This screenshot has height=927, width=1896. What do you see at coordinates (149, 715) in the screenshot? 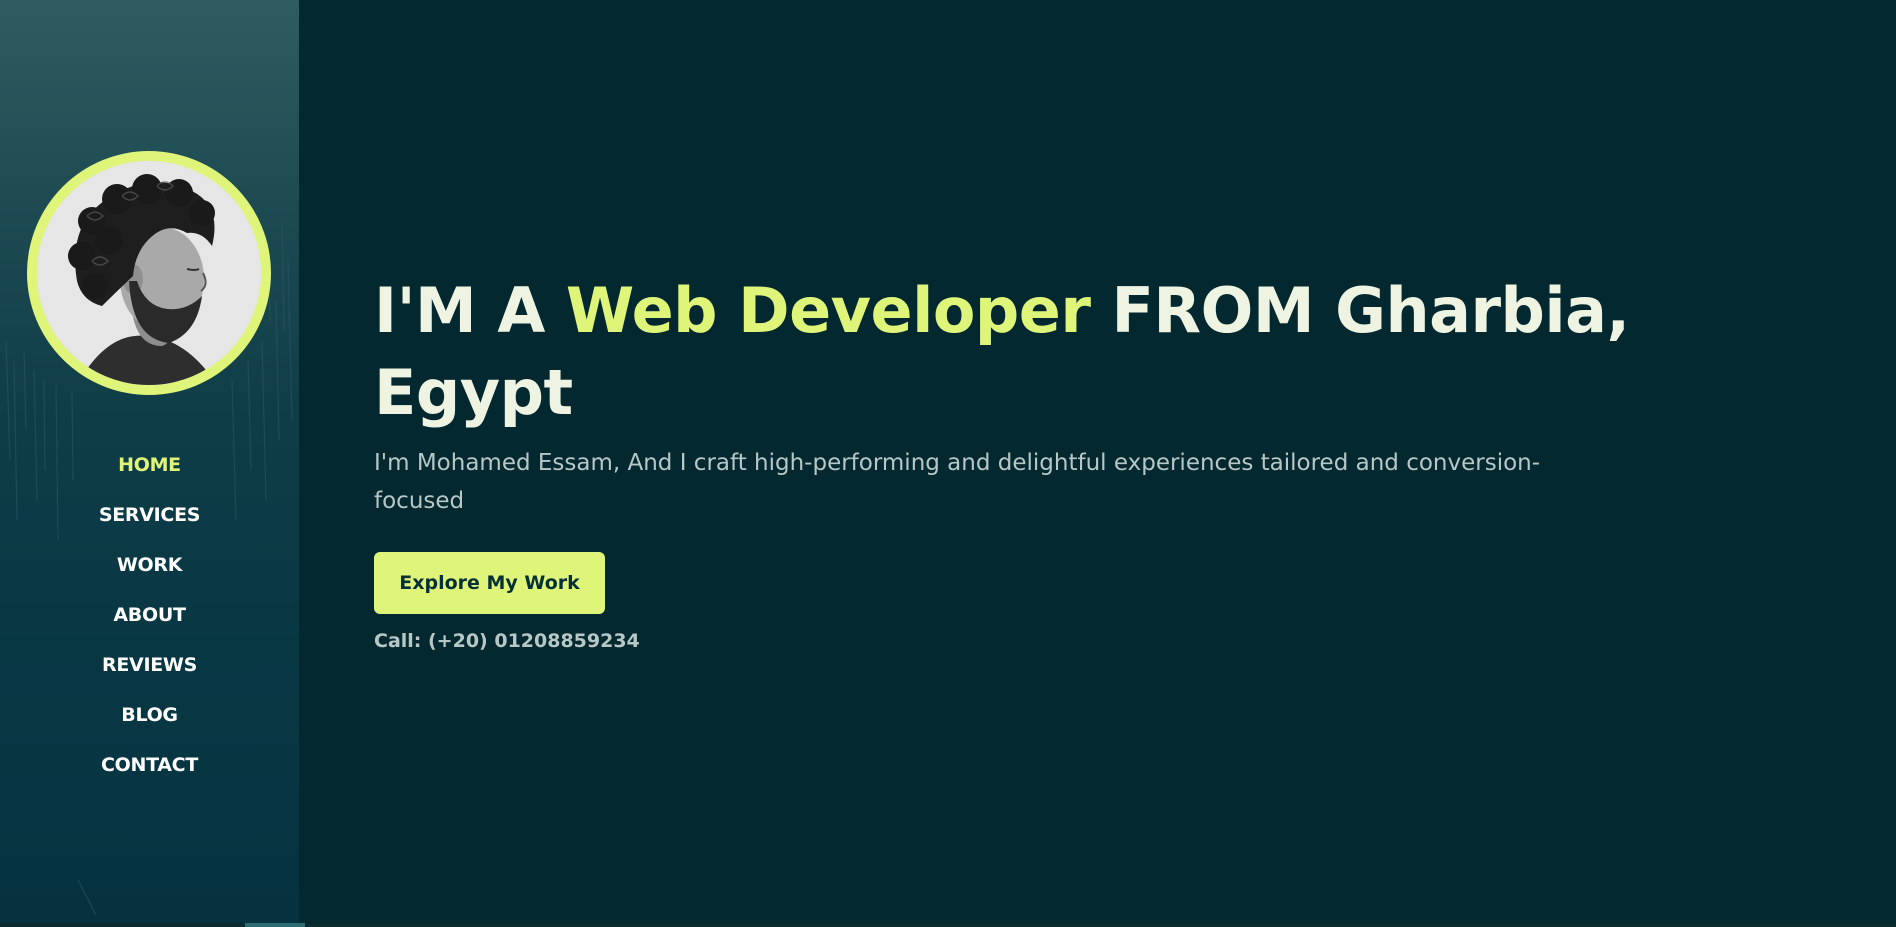
I see `nav-item-blog: BLOG` at bounding box center [149, 715].